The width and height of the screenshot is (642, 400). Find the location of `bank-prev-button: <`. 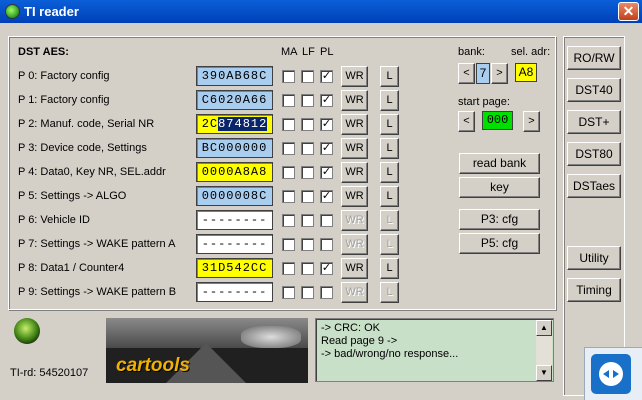

bank-prev-button: < is located at coordinates (466, 73).